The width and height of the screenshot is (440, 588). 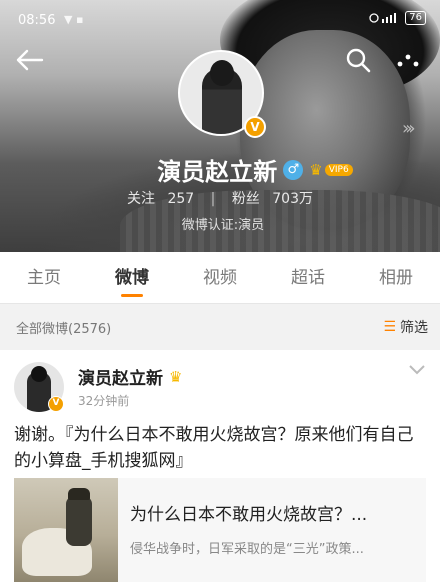 I want to click on status-right: 76, so click(x=397, y=18).